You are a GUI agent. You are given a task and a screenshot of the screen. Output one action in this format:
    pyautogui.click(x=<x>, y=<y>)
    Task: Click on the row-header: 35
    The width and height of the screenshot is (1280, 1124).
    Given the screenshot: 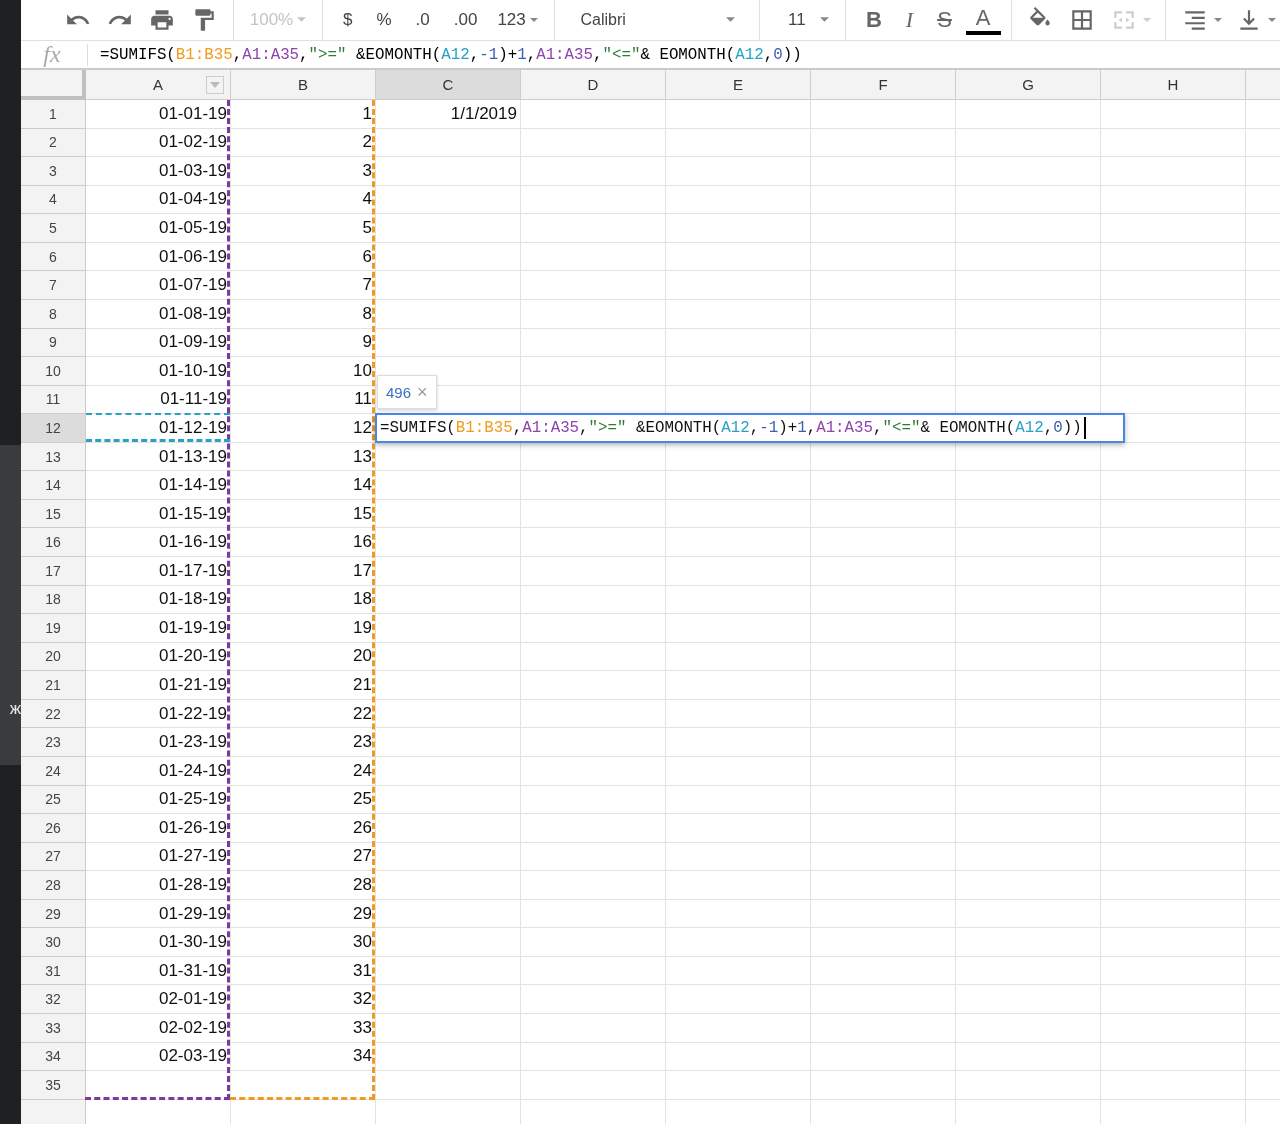 What is the action you would take?
    pyautogui.click(x=53, y=1085)
    